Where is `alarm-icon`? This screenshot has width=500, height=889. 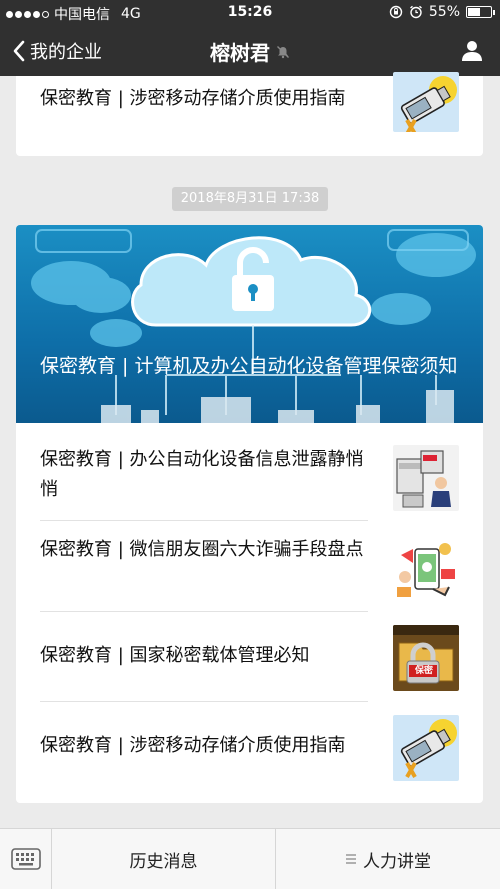
alarm-icon is located at coordinates (415, 12).